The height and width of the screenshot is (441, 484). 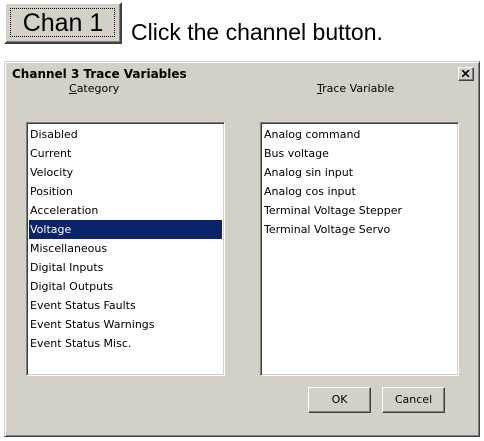 What do you see at coordinates (125, 324) in the screenshot?
I see `category-item: Event Status Warnings` at bounding box center [125, 324].